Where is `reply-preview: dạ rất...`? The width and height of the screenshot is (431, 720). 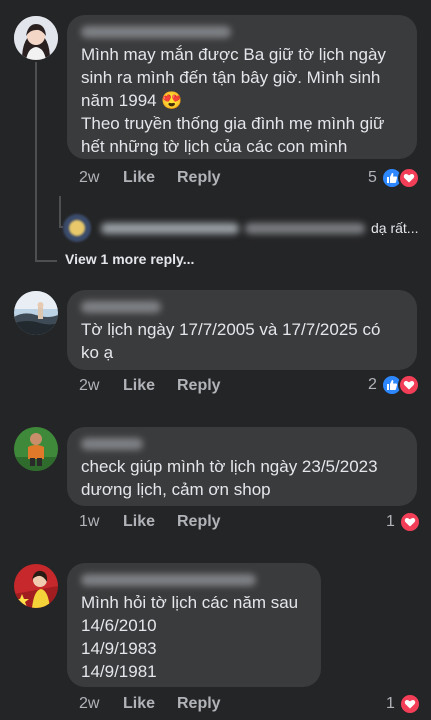 reply-preview: dạ rất... is located at coordinates (241, 228).